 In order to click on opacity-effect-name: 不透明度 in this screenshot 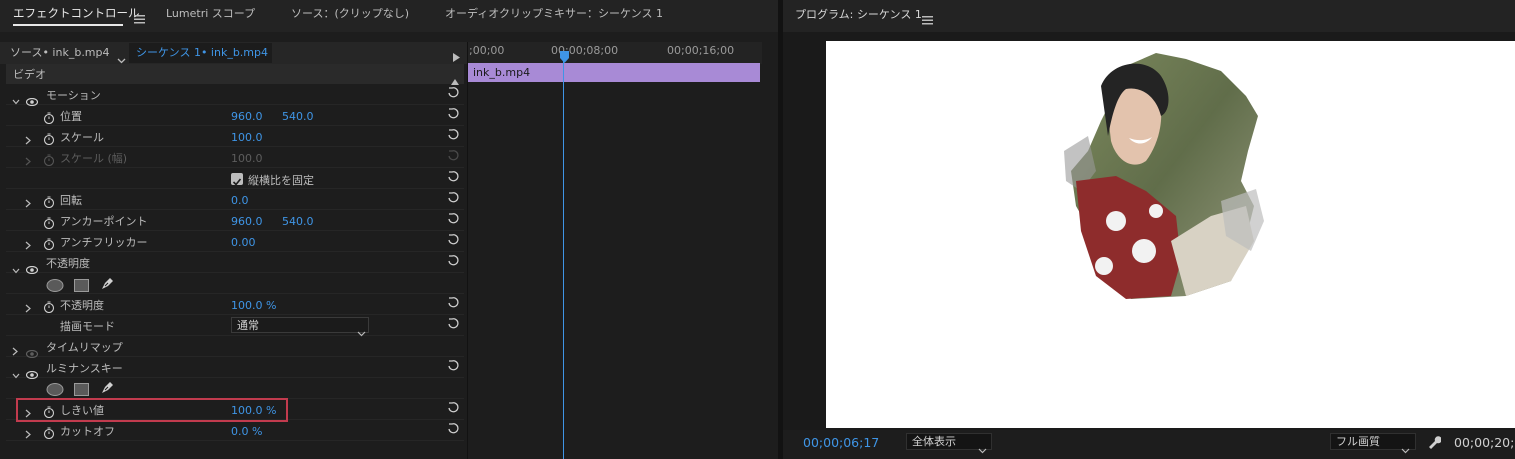, I will do `click(68, 263)`.